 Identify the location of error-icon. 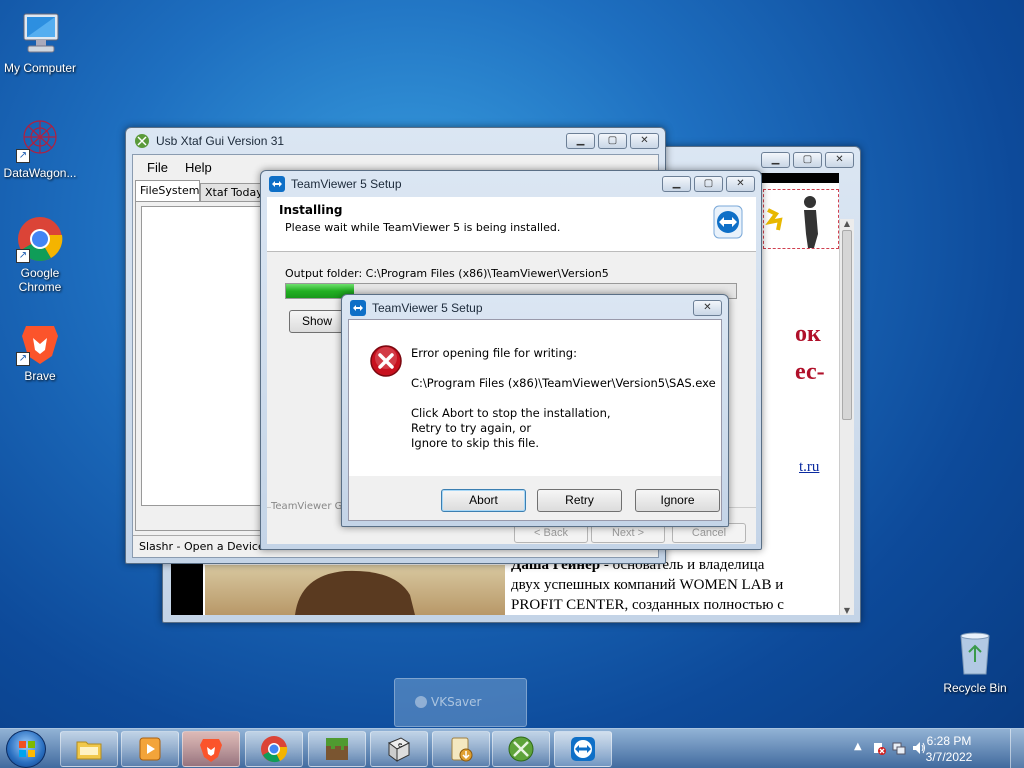
(386, 361).